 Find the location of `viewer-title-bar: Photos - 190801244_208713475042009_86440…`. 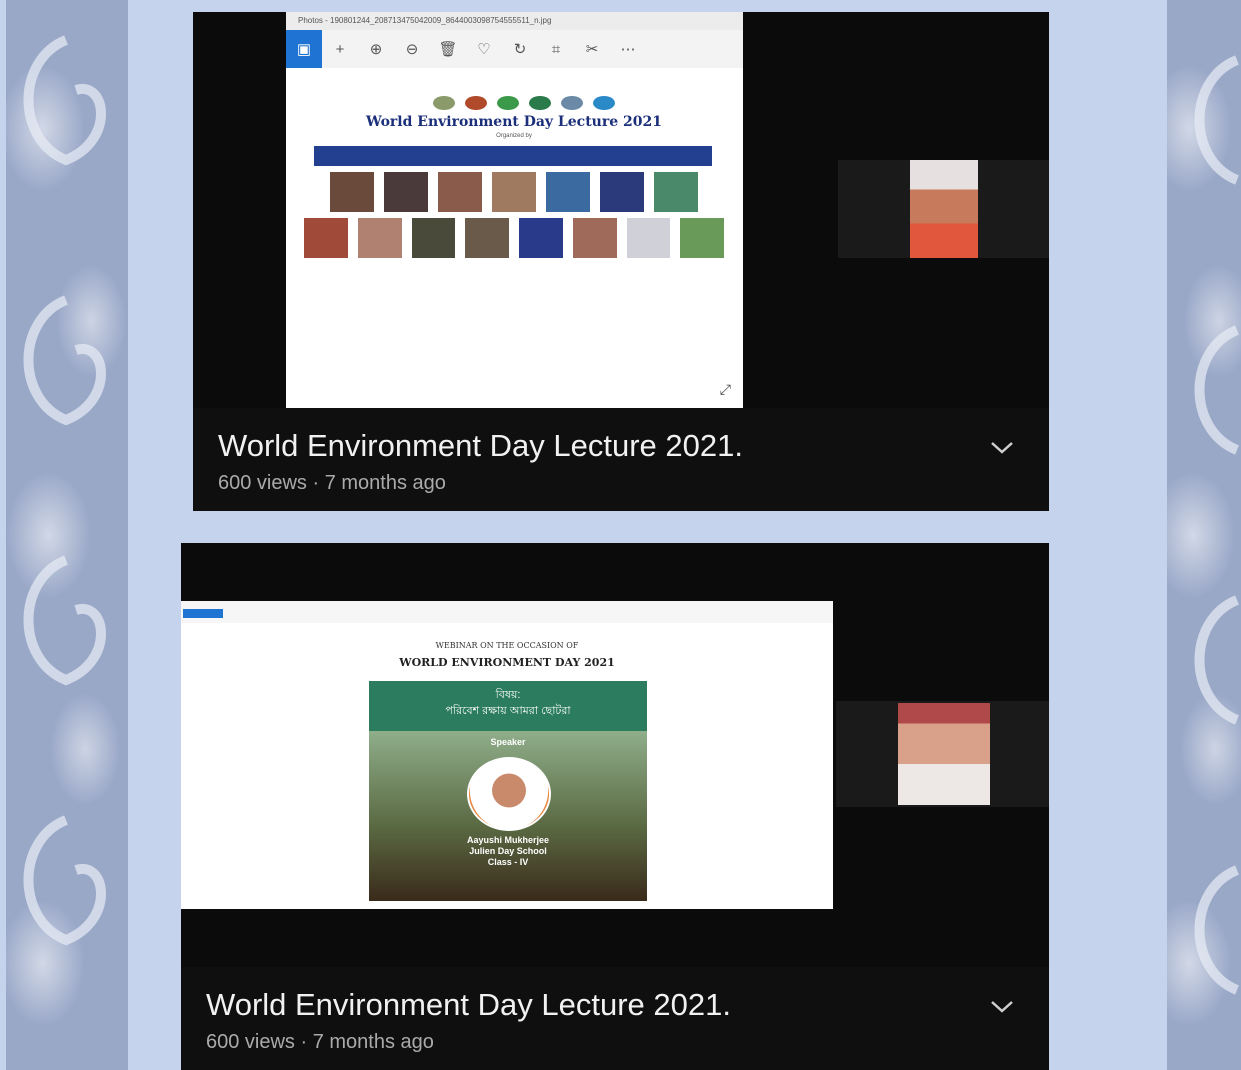

viewer-title-bar: Photos - 190801244_208713475042009_86440… is located at coordinates (514, 21).